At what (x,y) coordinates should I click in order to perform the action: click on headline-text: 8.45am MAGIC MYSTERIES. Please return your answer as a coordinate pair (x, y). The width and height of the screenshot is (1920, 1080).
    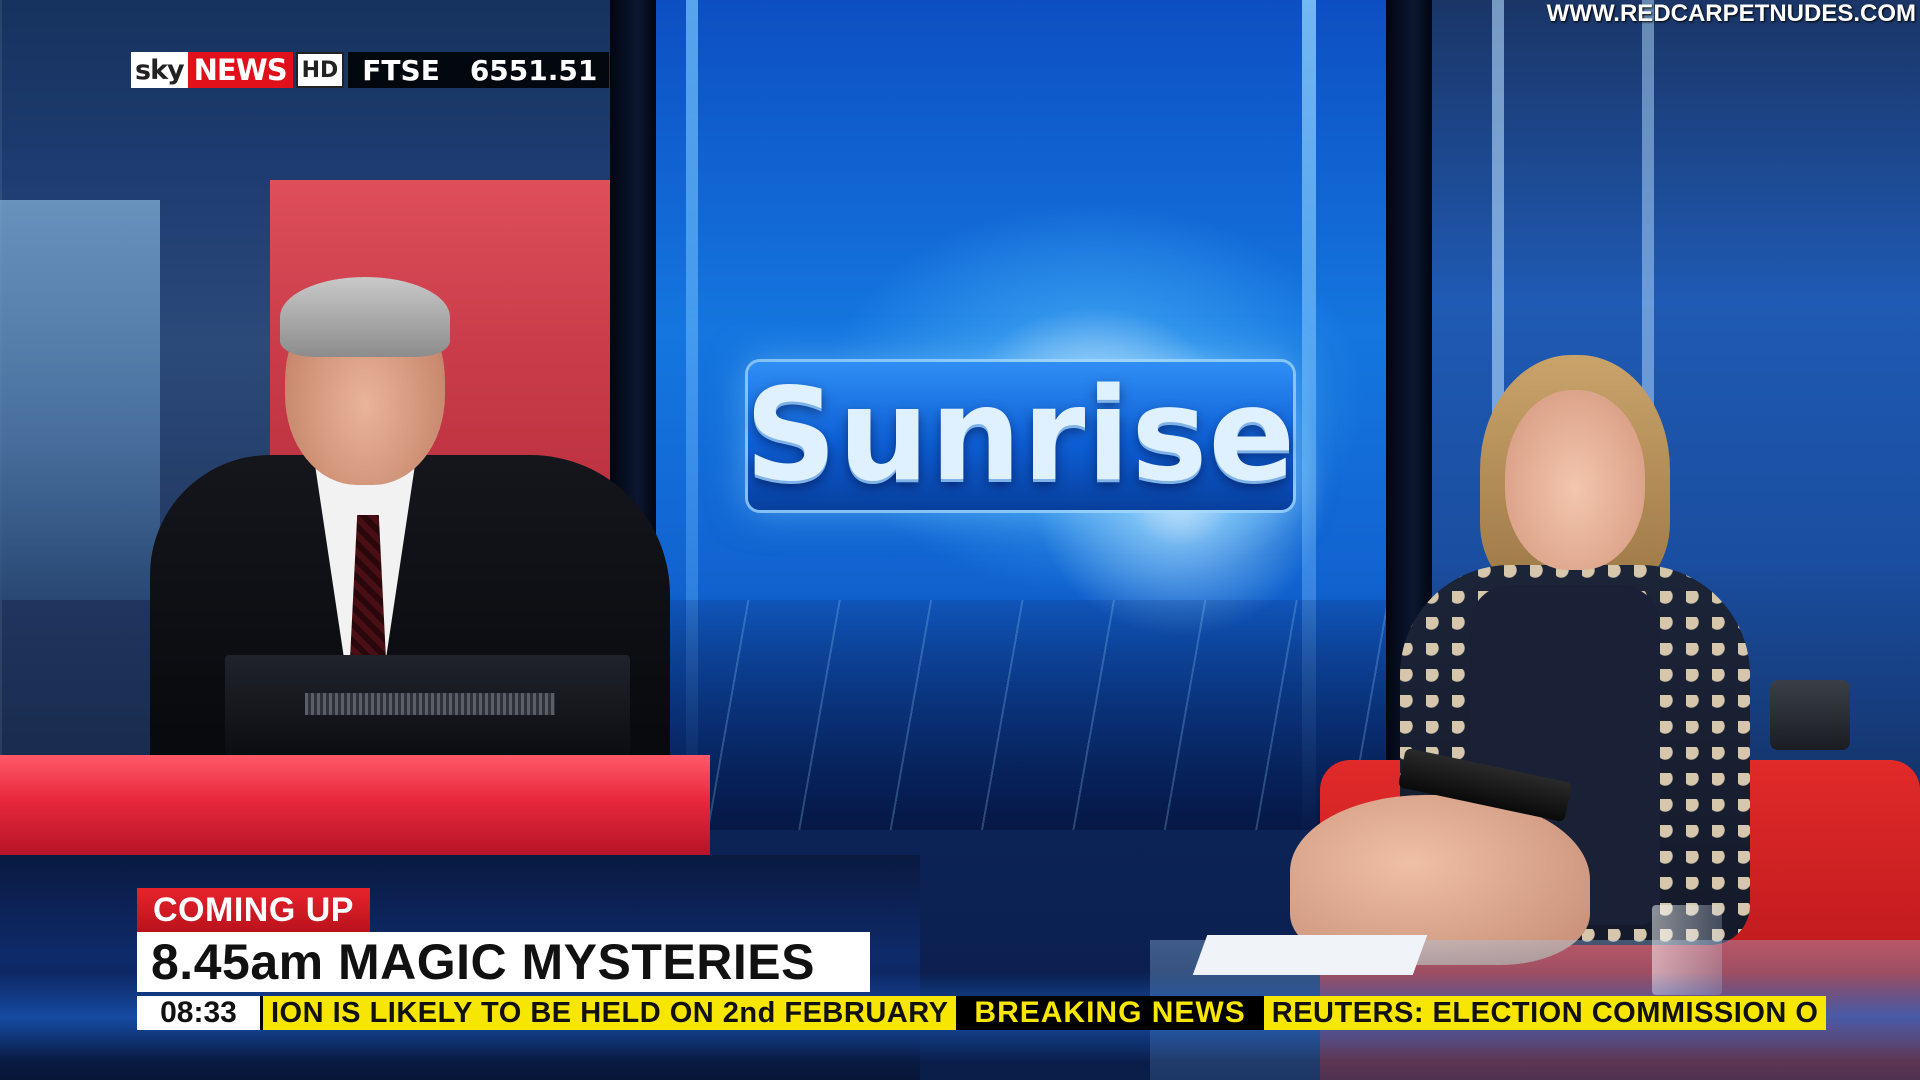
    Looking at the image, I should click on (503, 962).